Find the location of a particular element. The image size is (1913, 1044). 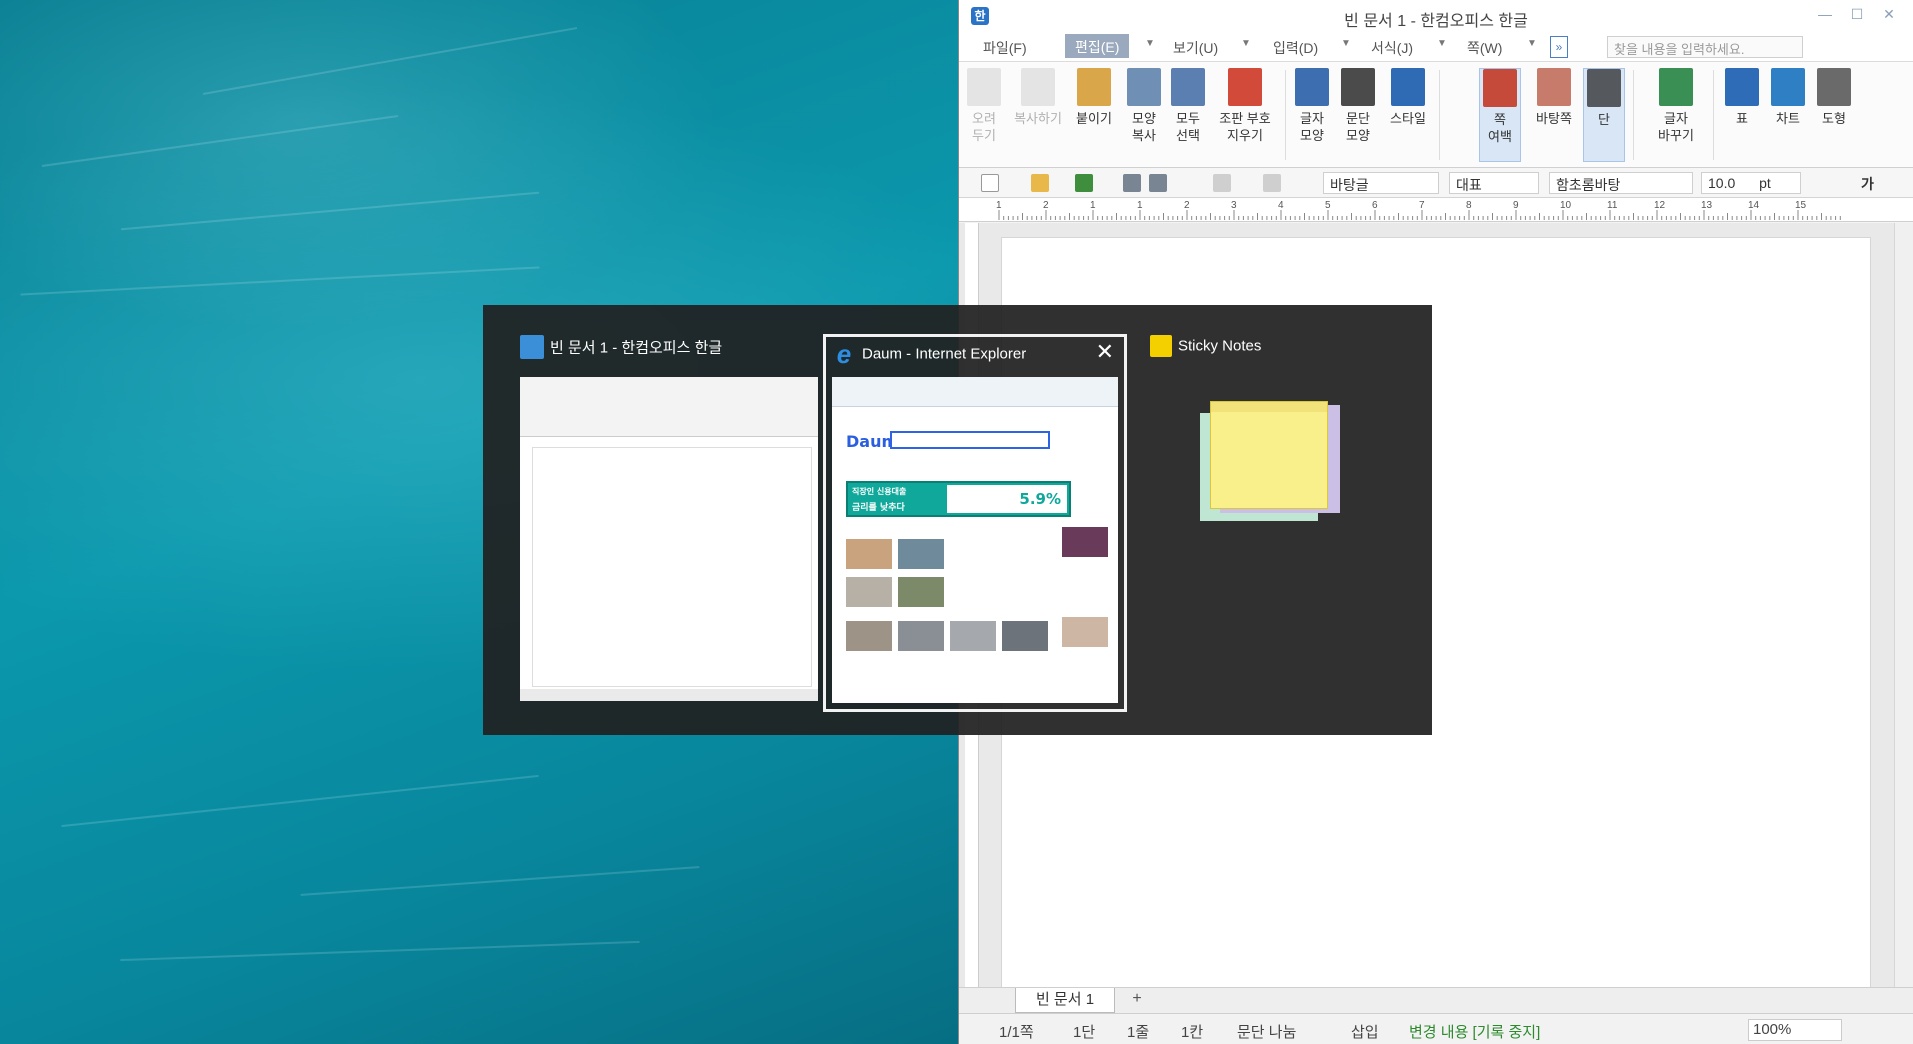

minimize-icon: — is located at coordinates (1825, 16).